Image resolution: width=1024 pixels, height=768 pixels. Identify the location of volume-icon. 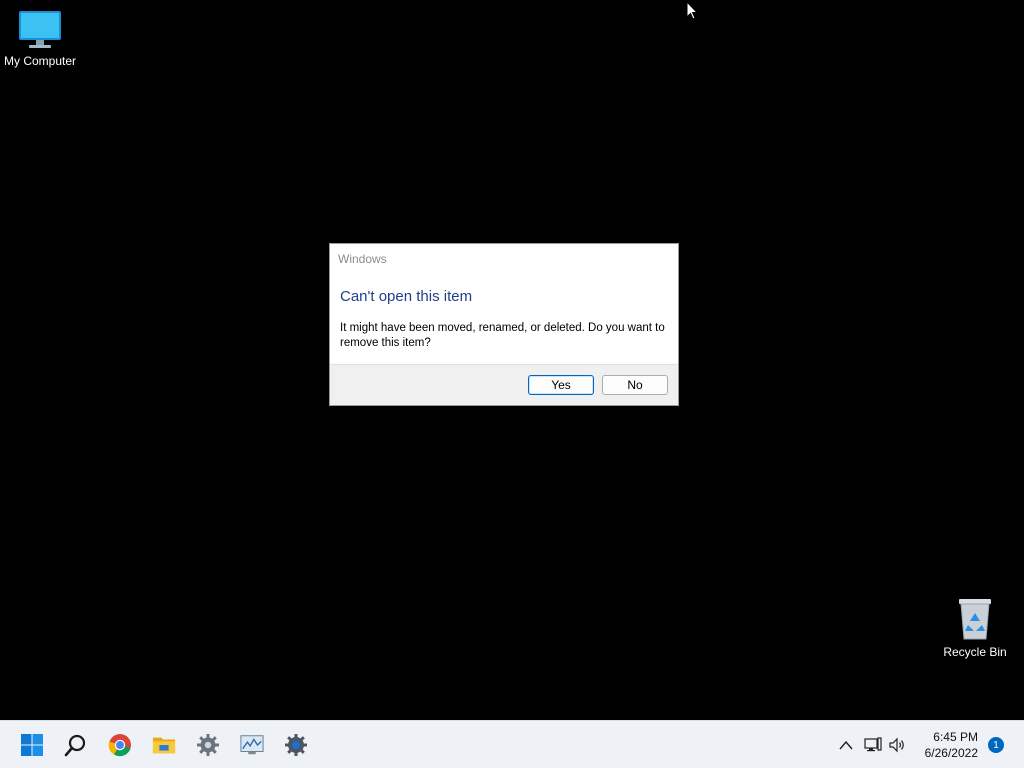
(898, 745).